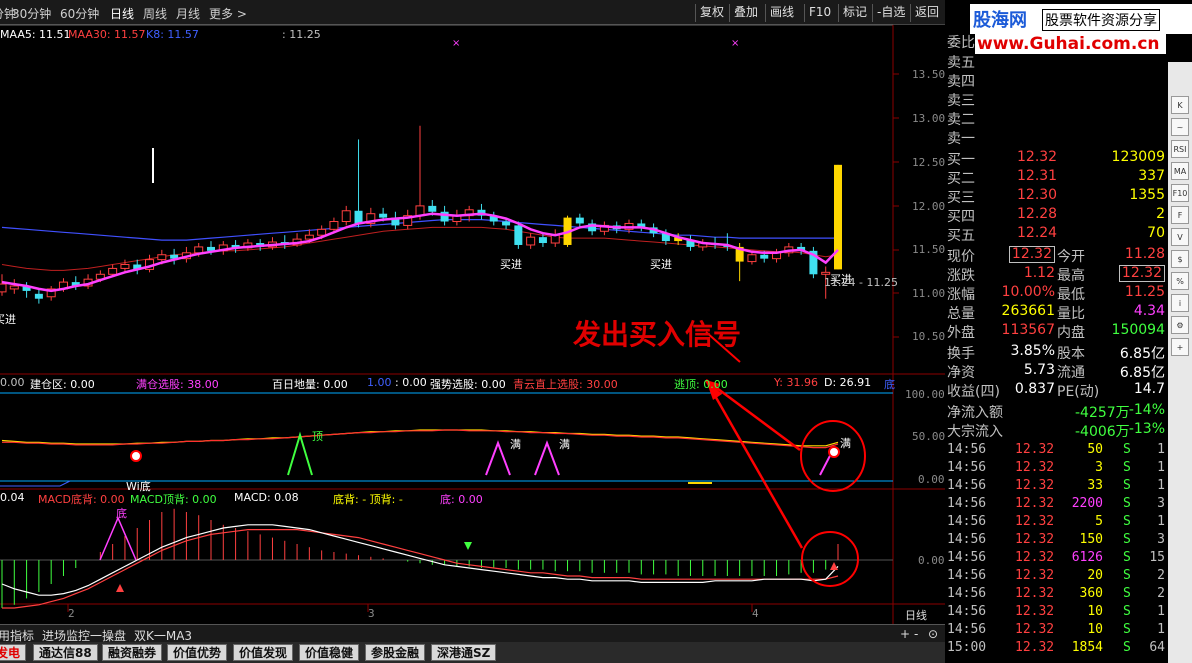  I want to click on ind-legend-2: 满仓选股: 38.00, so click(177, 384).